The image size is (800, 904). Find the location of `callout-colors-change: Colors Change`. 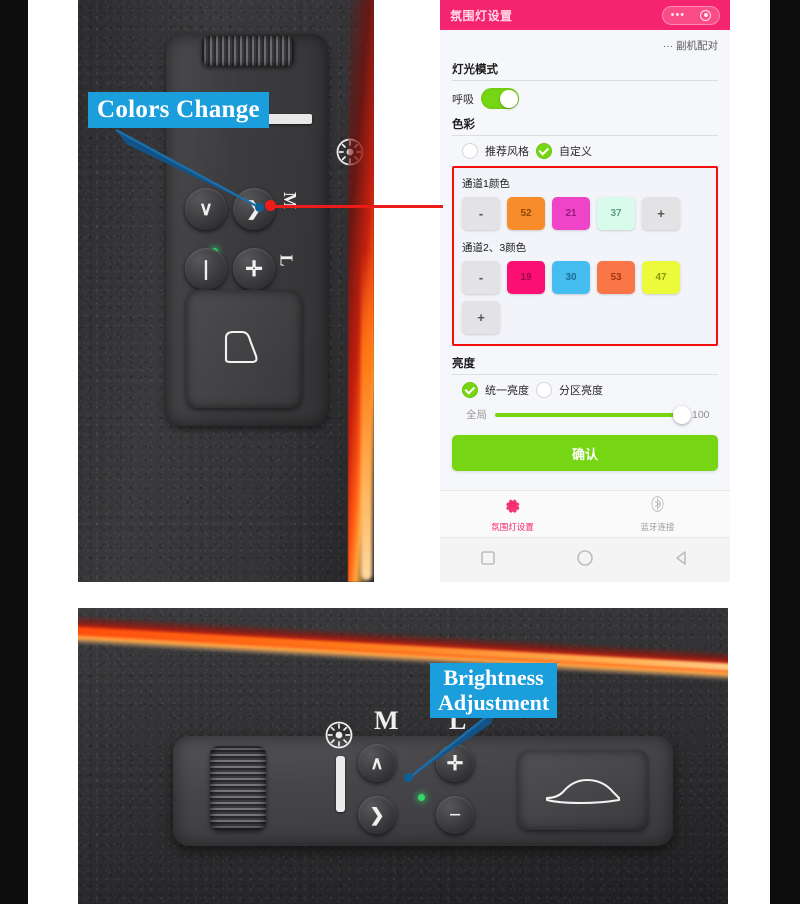

callout-colors-change: Colors Change is located at coordinates (178, 110).